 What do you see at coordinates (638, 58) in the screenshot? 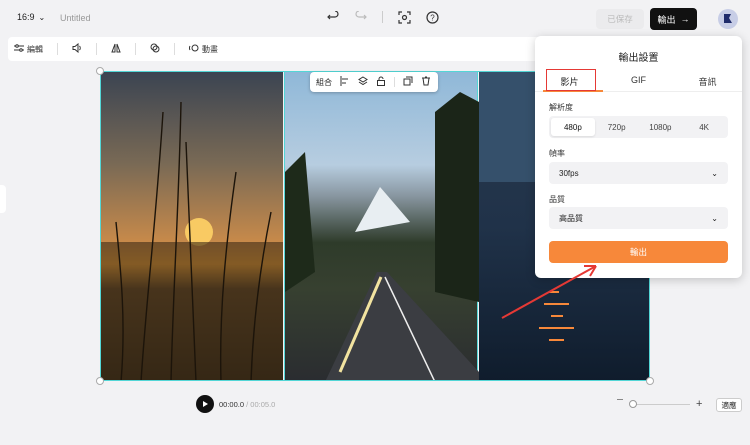
I see `export-panel-title: 輸出設置` at bounding box center [638, 58].